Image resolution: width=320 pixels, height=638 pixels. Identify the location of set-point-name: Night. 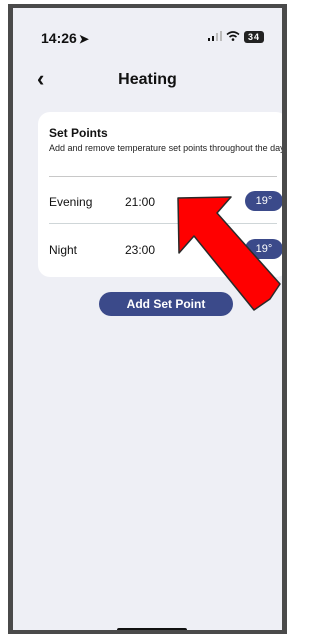
(63, 250).